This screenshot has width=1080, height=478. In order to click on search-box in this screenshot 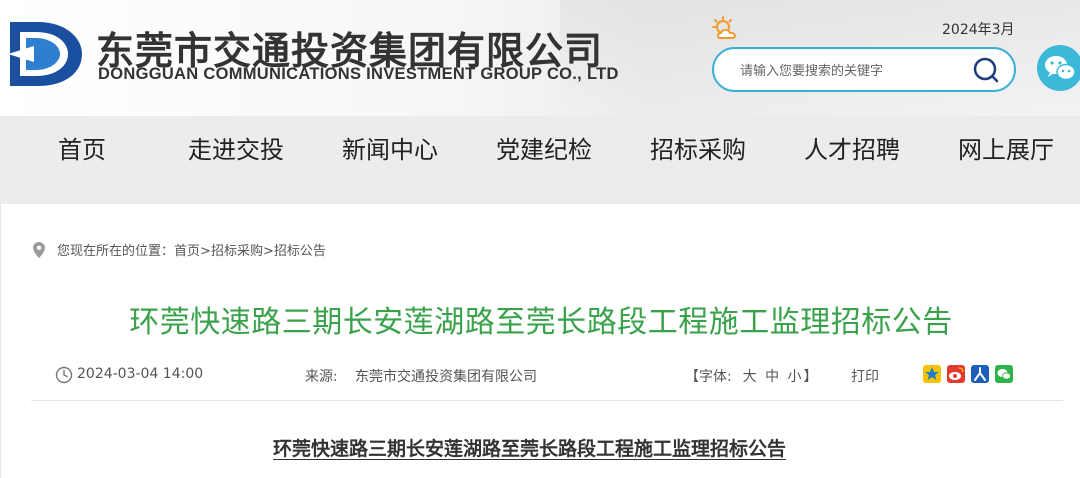, I will do `click(864, 69)`.